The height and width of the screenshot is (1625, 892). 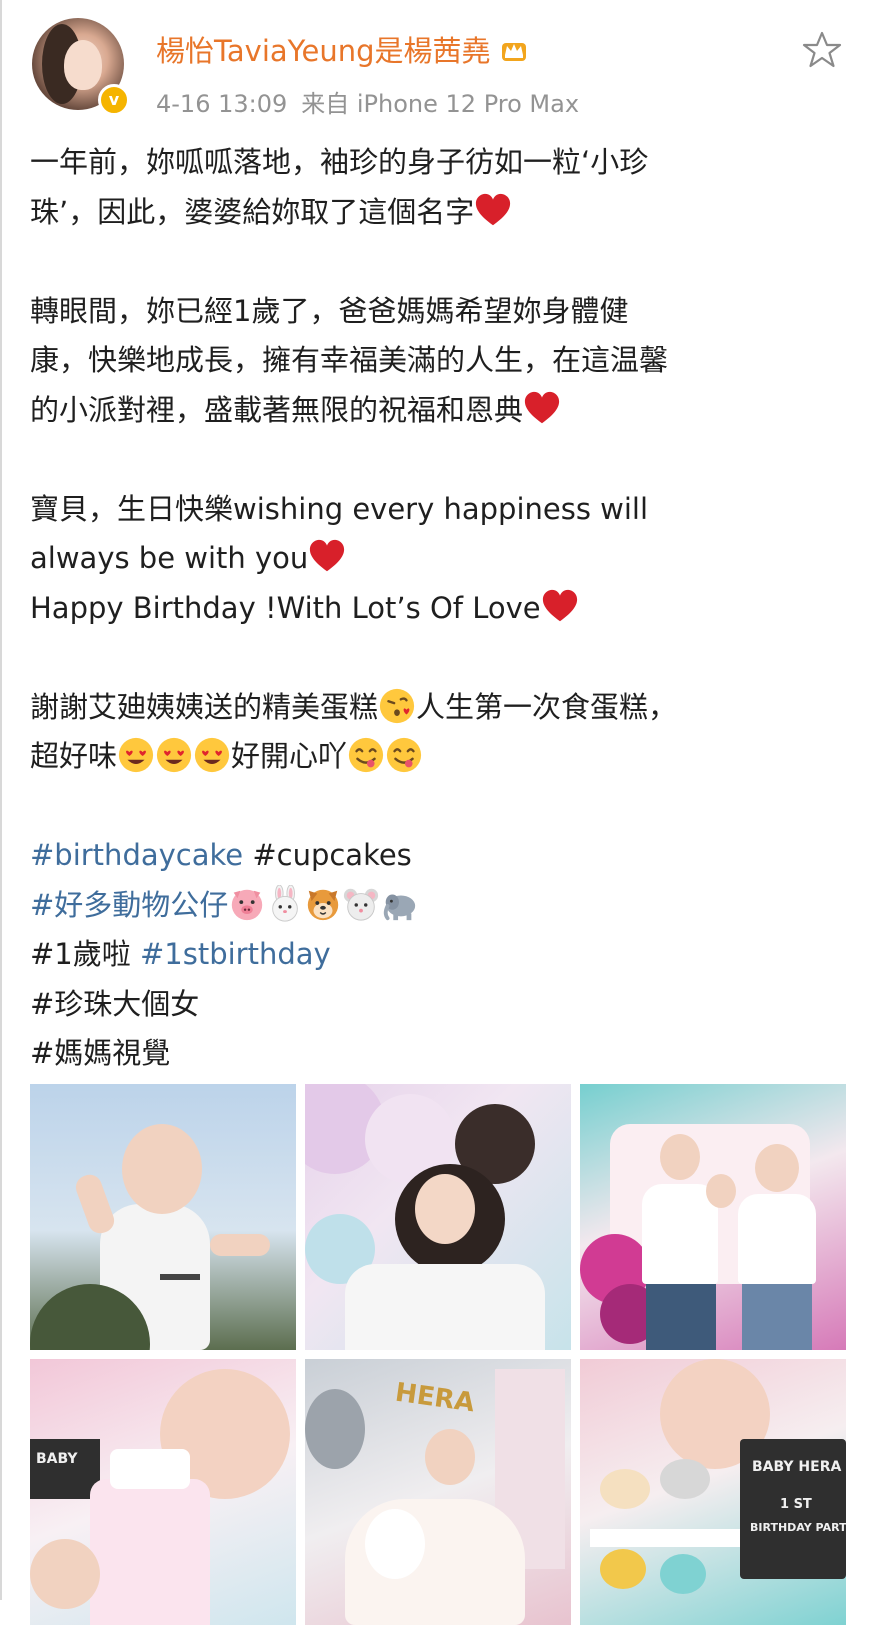 What do you see at coordinates (445, 906) in the screenshot?
I see `post-line: #好多動物公仔` at bounding box center [445, 906].